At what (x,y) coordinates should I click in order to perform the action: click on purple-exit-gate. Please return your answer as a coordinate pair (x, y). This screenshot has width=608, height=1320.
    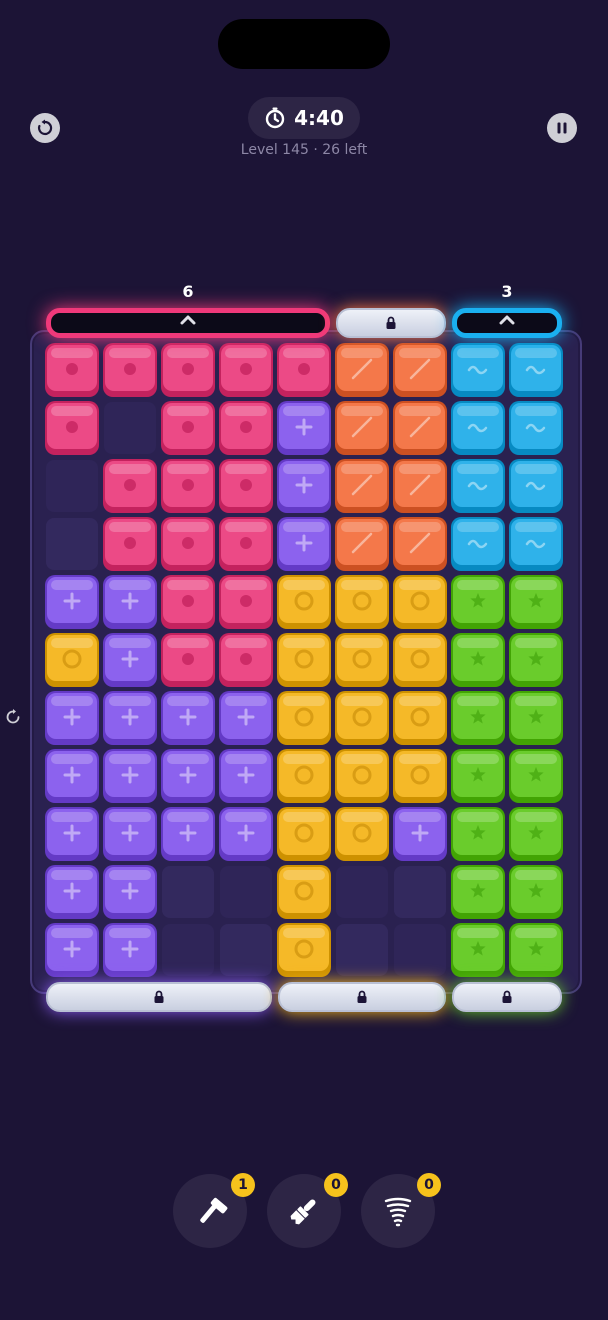
    Looking at the image, I should click on (159, 997).